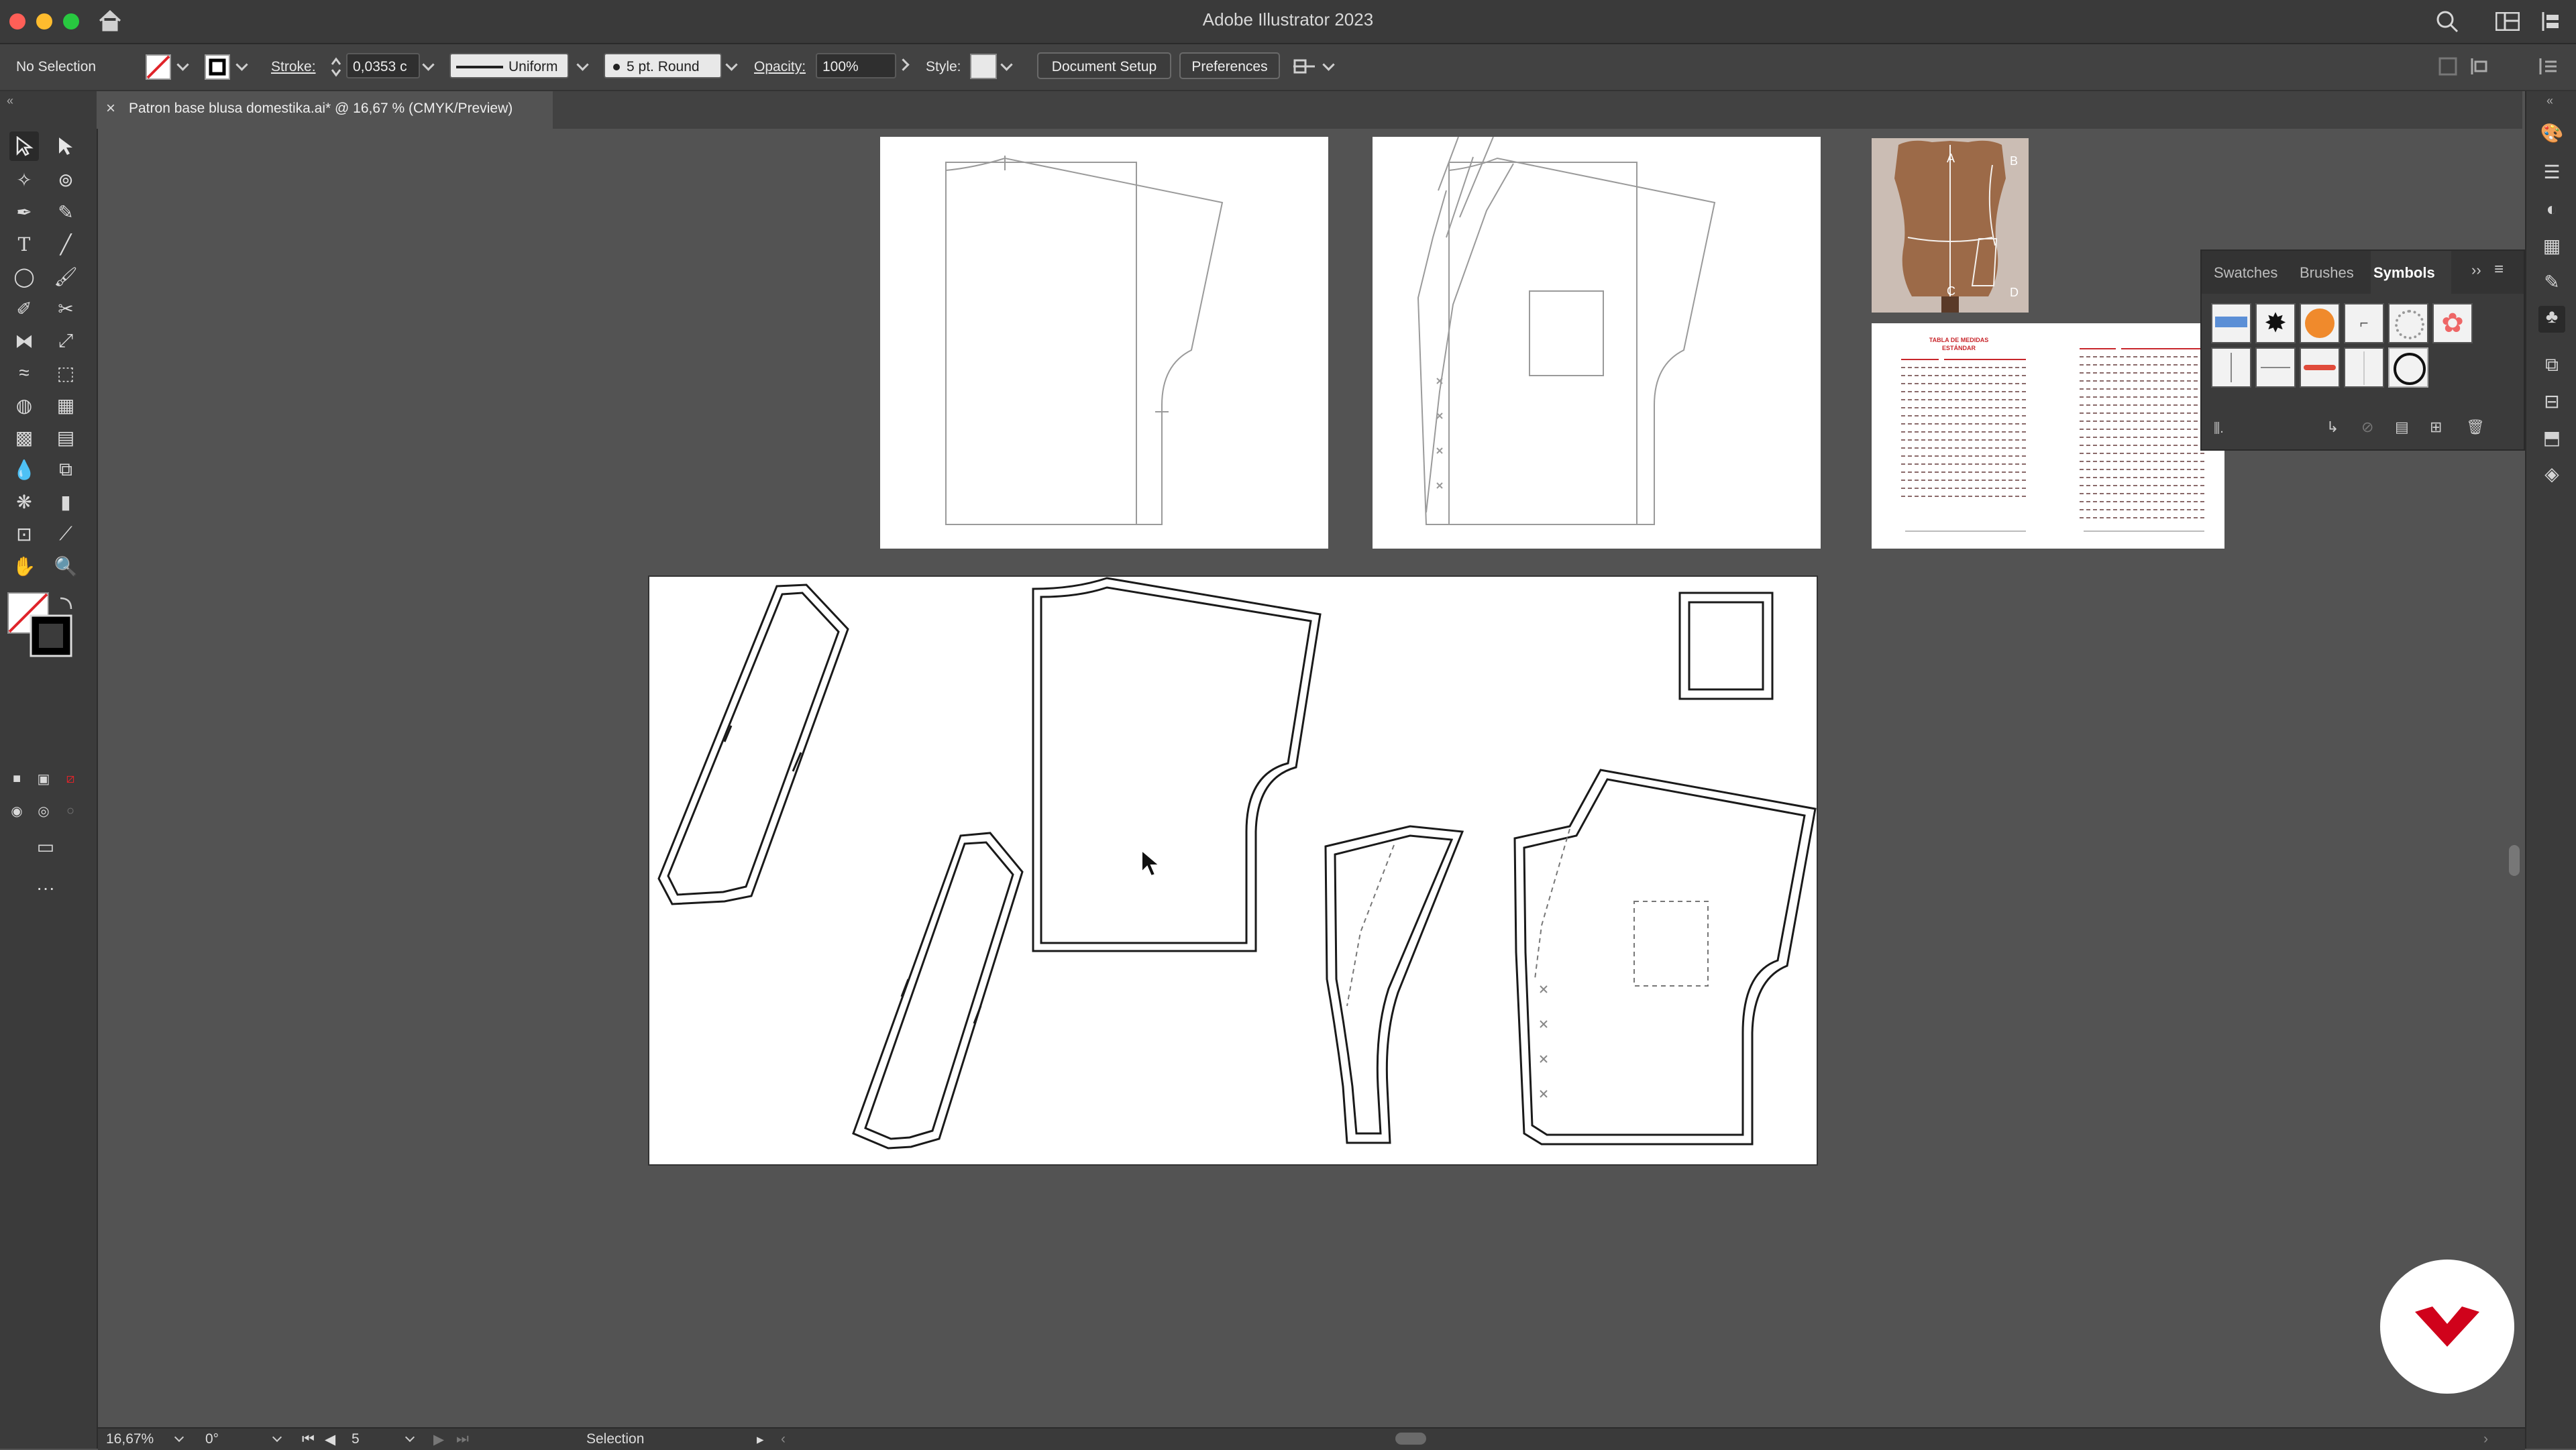  I want to click on transparency-panel-icon: ◐, so click(2551, 212).